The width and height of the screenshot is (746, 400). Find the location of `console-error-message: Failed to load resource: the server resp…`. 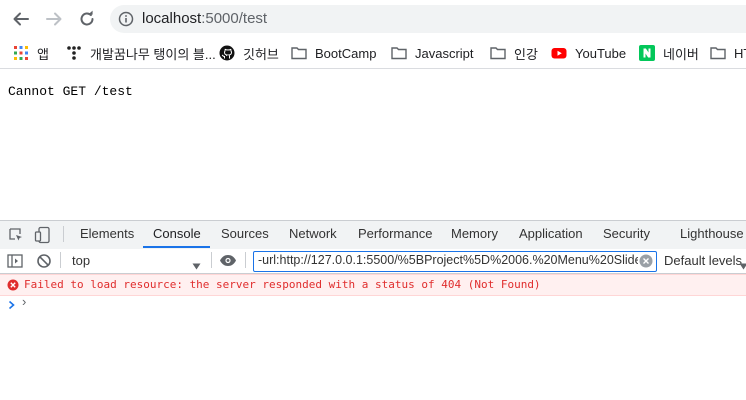

console-error-message: Failed to load resource: the server resp… is located at coordinates (282, 284).